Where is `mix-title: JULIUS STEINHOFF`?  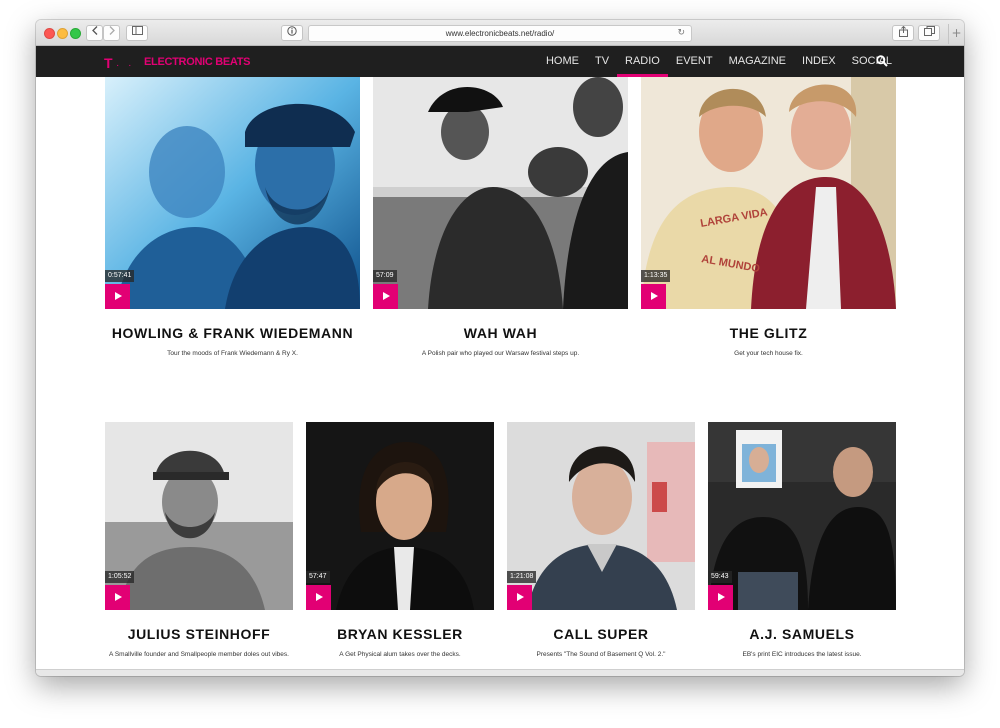
mix-title: JULIUS STEINHOFF is located at coordinates (199, 634).